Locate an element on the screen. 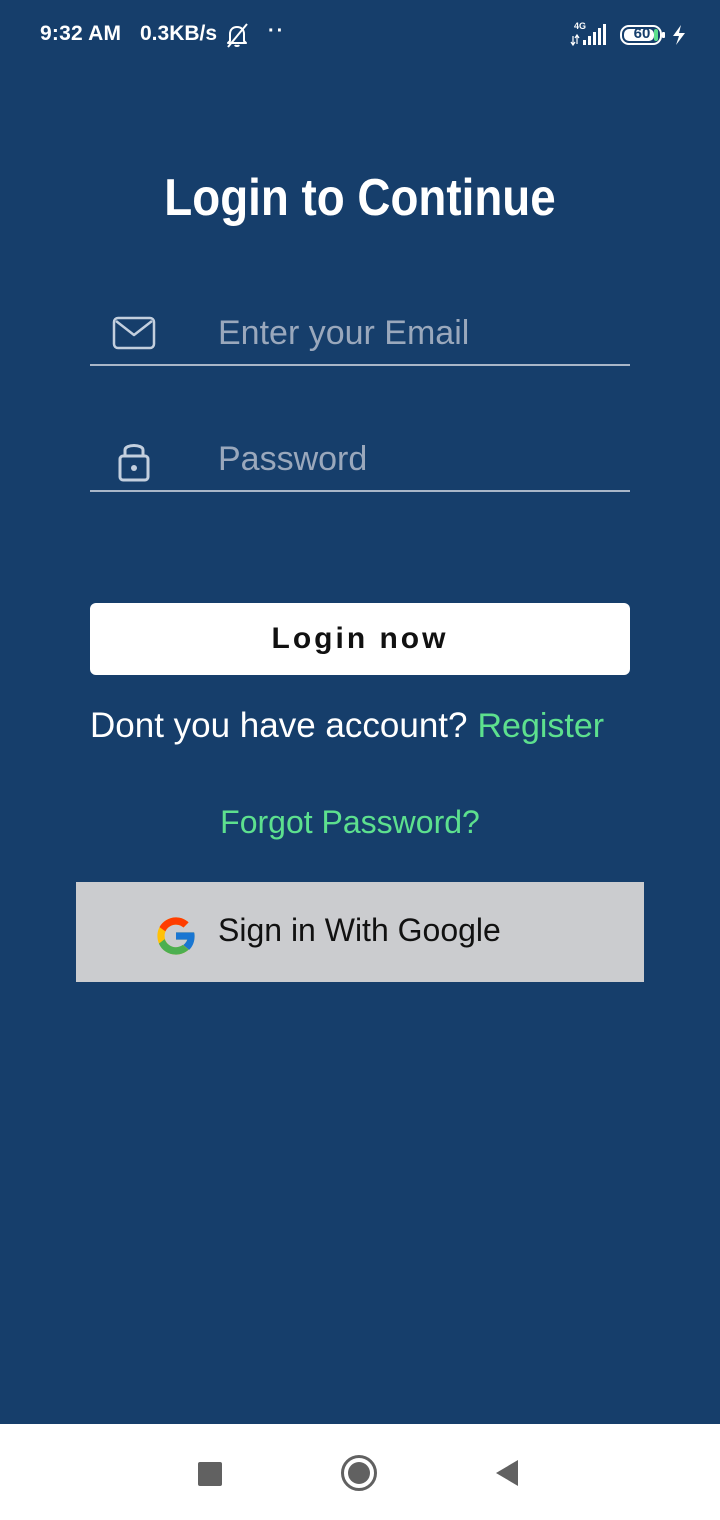 The height and width of the screenshot is (1520, 720). page-title: Login to Continue is located at coordinates (360, 198).